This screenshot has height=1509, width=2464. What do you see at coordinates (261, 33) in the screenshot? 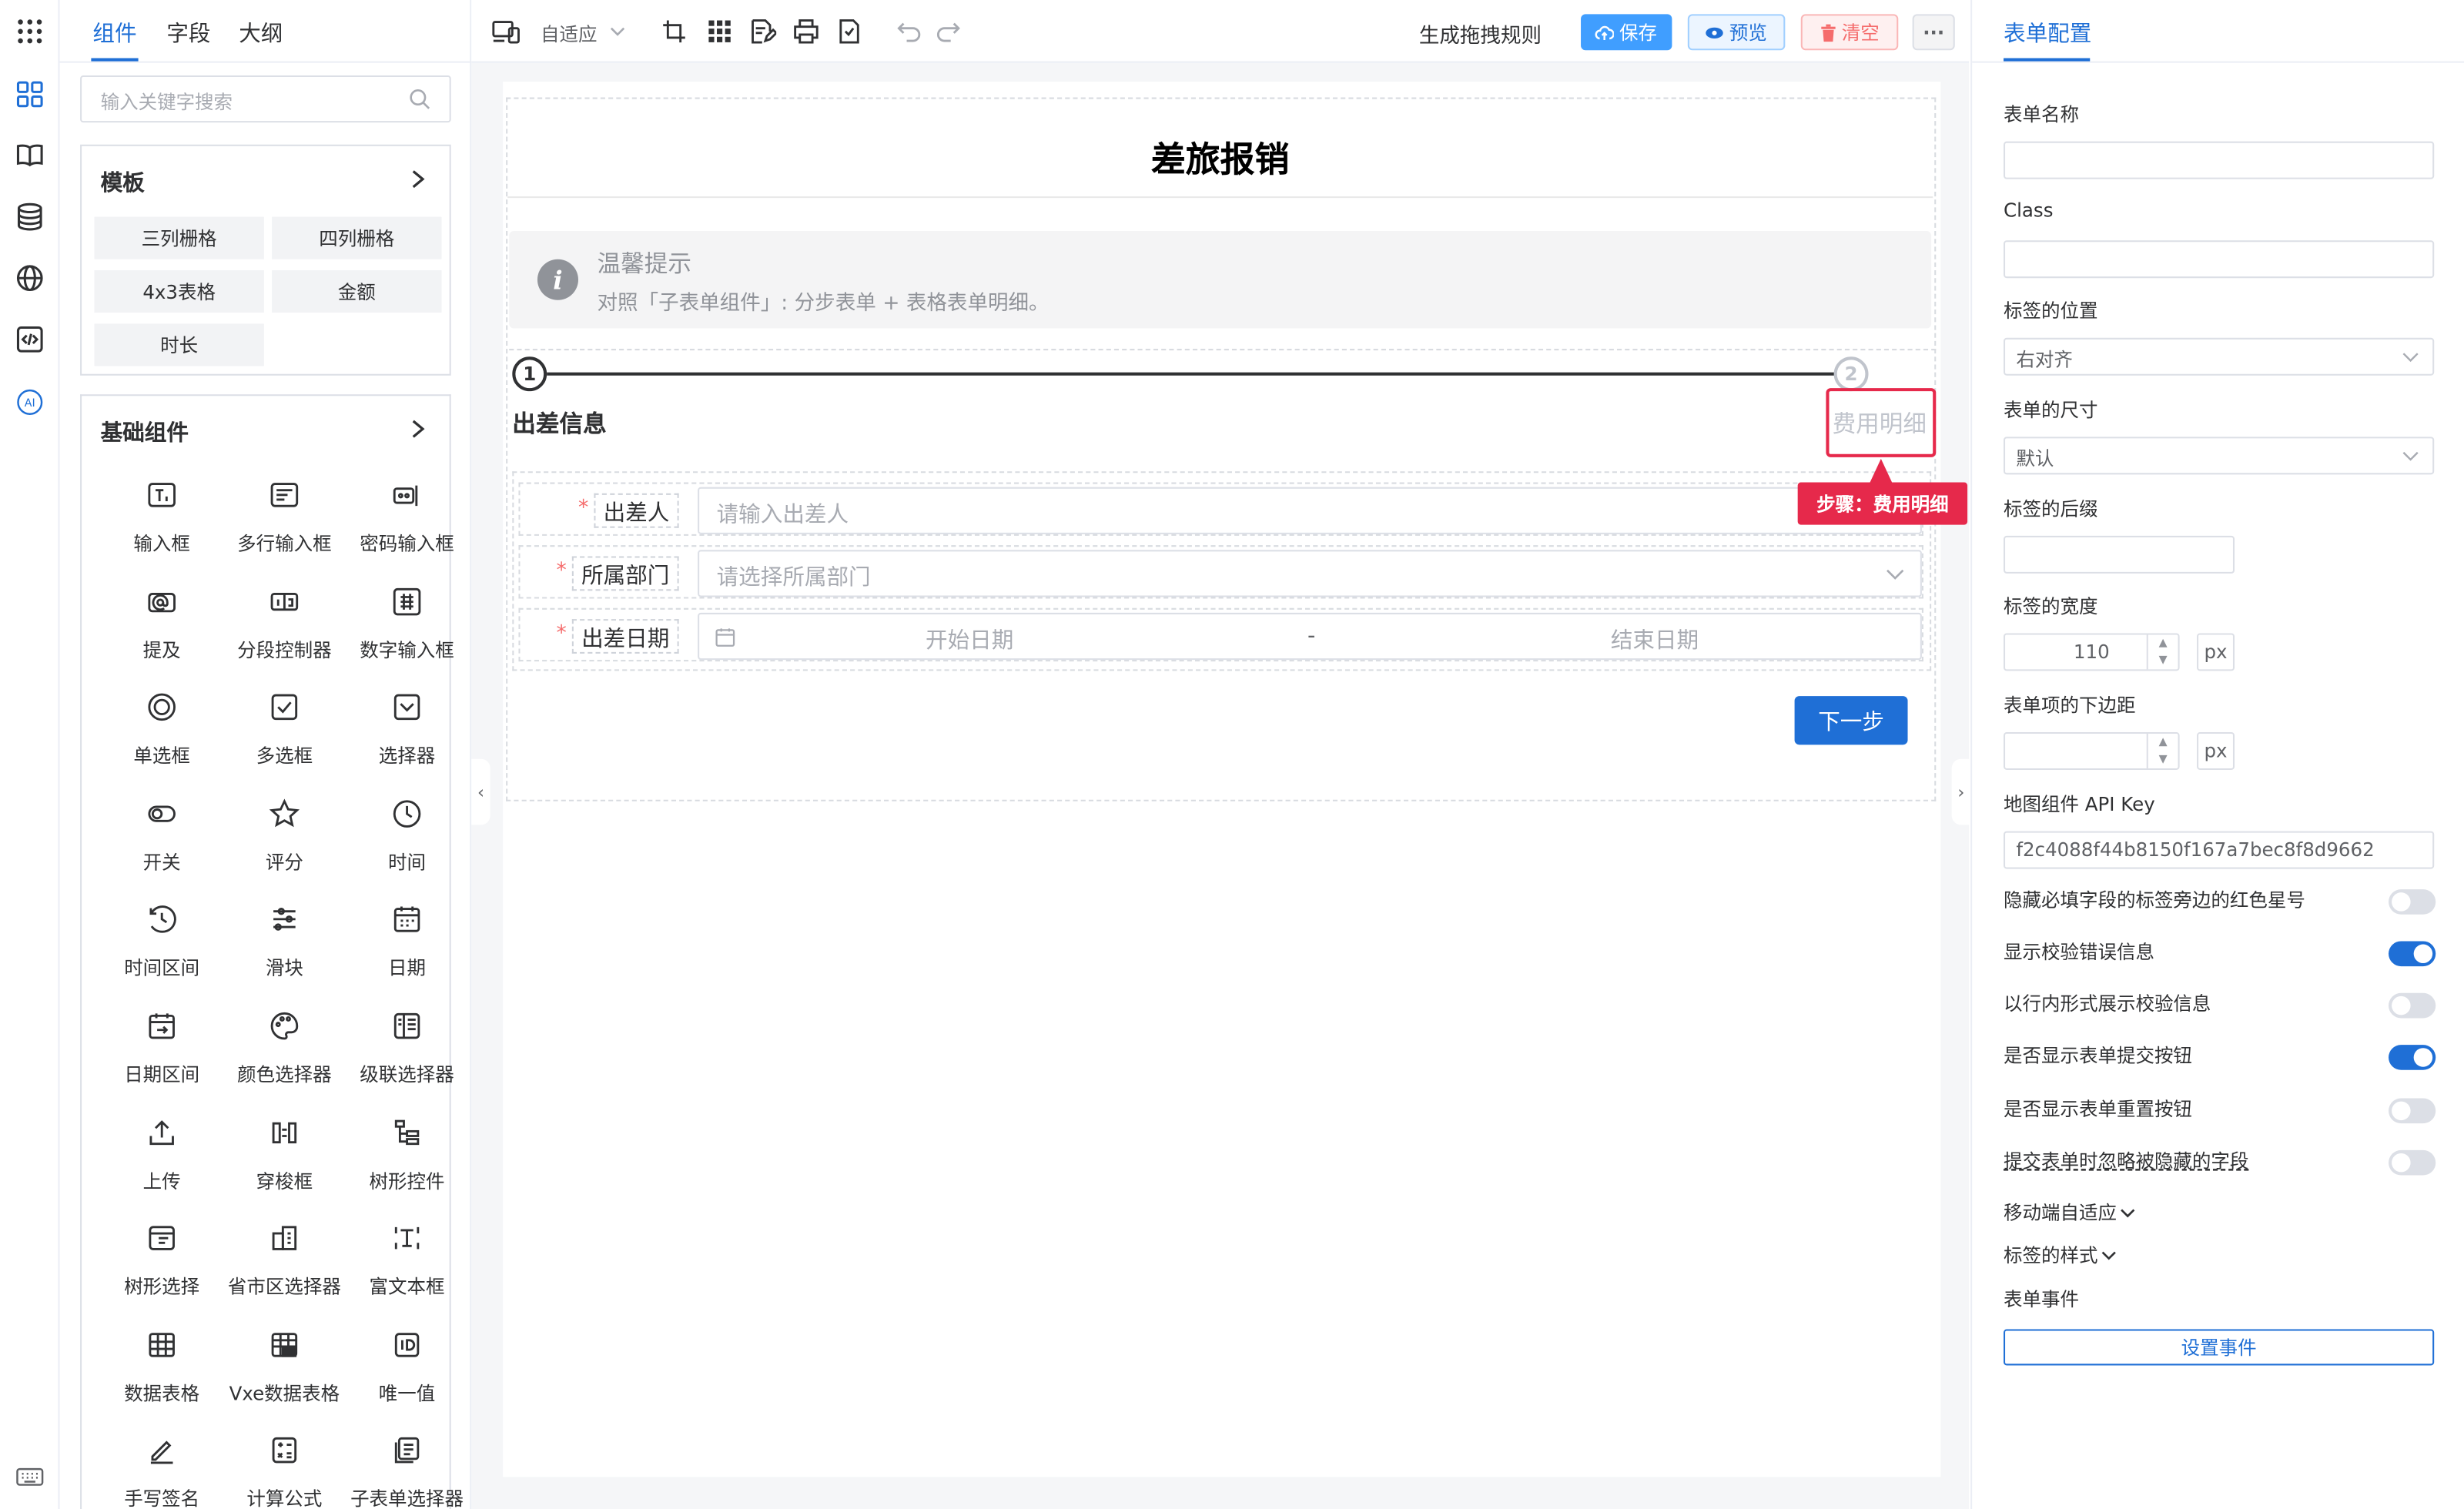
I see `tab-outline: 大纲` at bounding box center [261, 33].